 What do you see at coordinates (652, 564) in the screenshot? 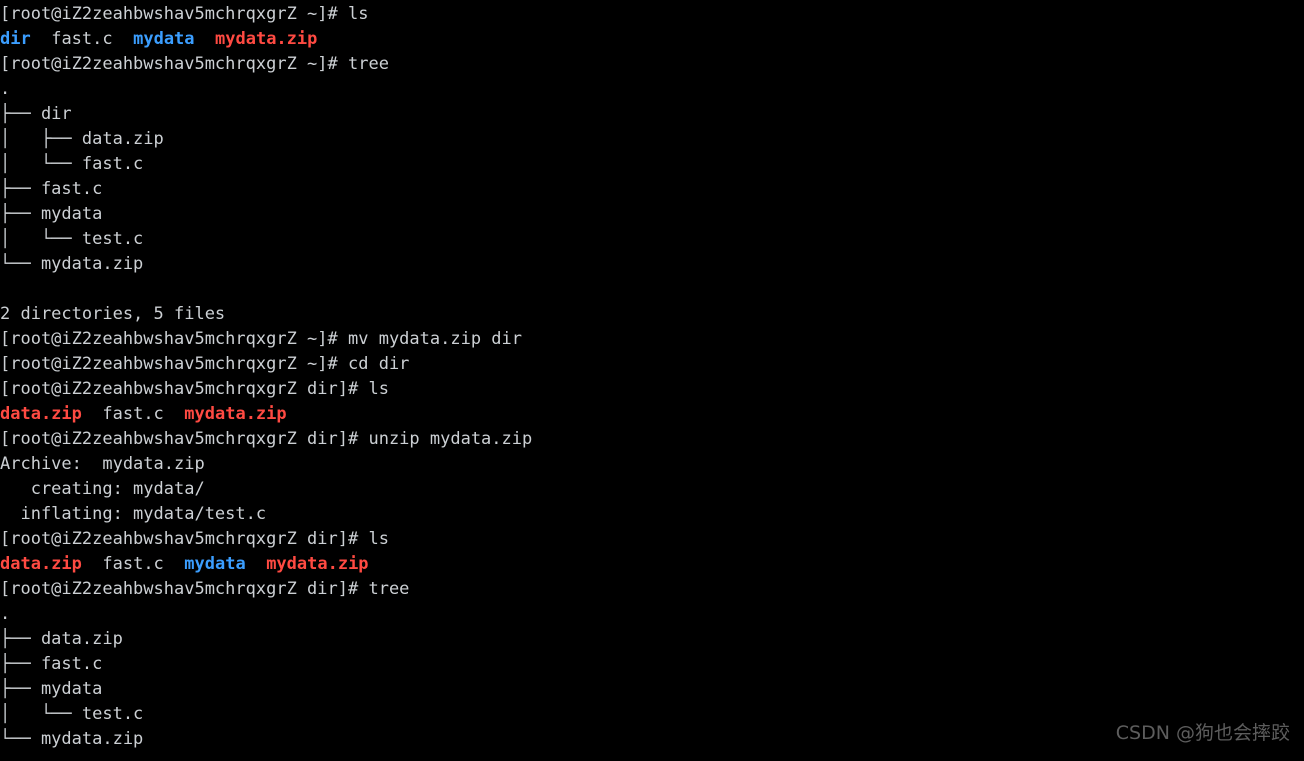
I see `terminal-line: data.zip fast.c mydata mydata.zip` at bounding box center [652, 564].